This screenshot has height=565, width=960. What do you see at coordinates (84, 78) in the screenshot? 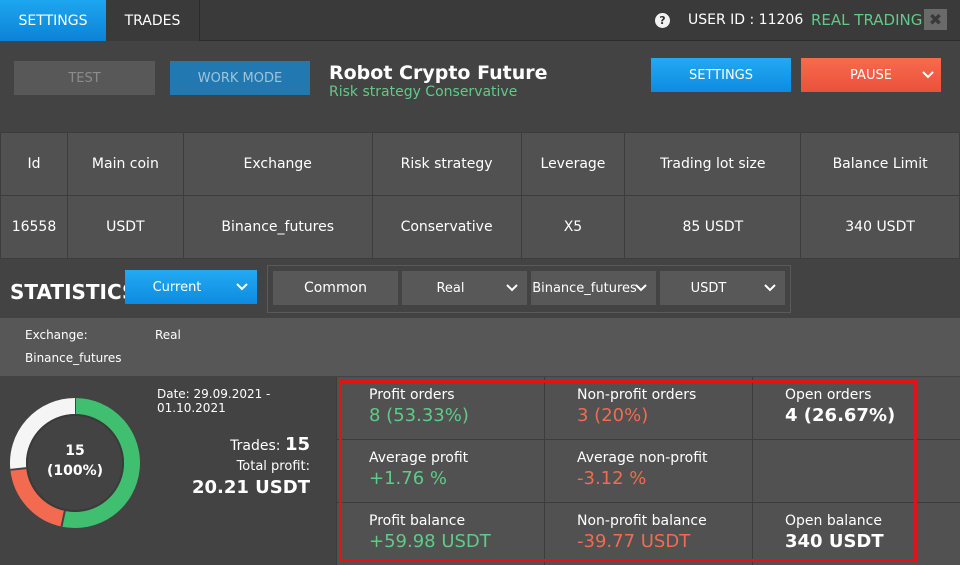
I see `test-button: TEST` at bounding box center [84, 78].